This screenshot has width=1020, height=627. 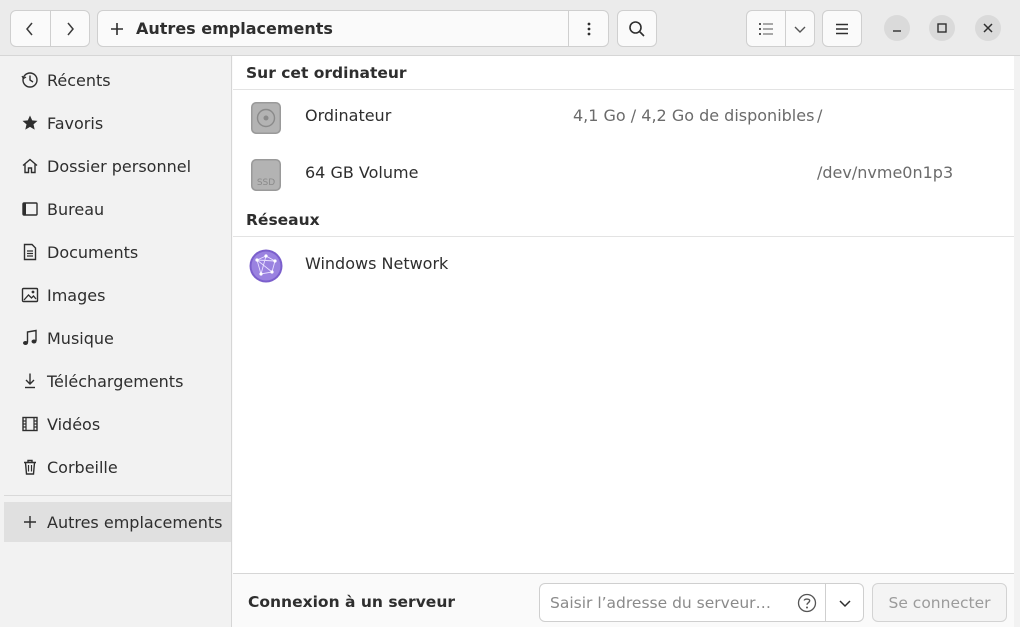 What do you see at coordinates (74, 424) in the screenshot?
I see `sidebar-item-label: Vidéos` at bounding box center [74, 424].